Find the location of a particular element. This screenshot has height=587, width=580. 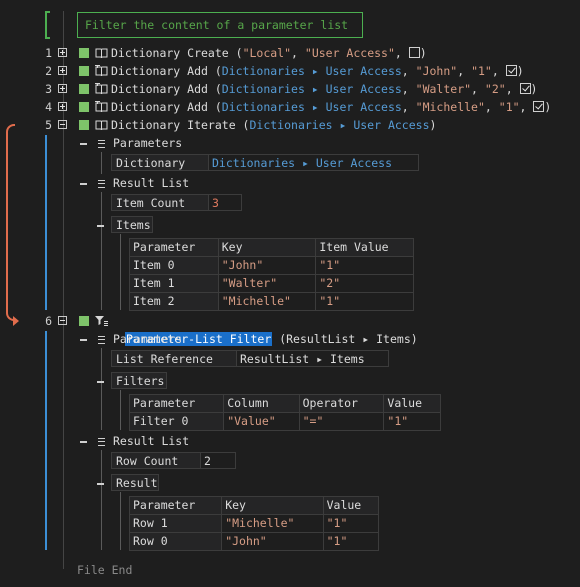

row-count-label: Row Count is located at coordinates (156, 460).